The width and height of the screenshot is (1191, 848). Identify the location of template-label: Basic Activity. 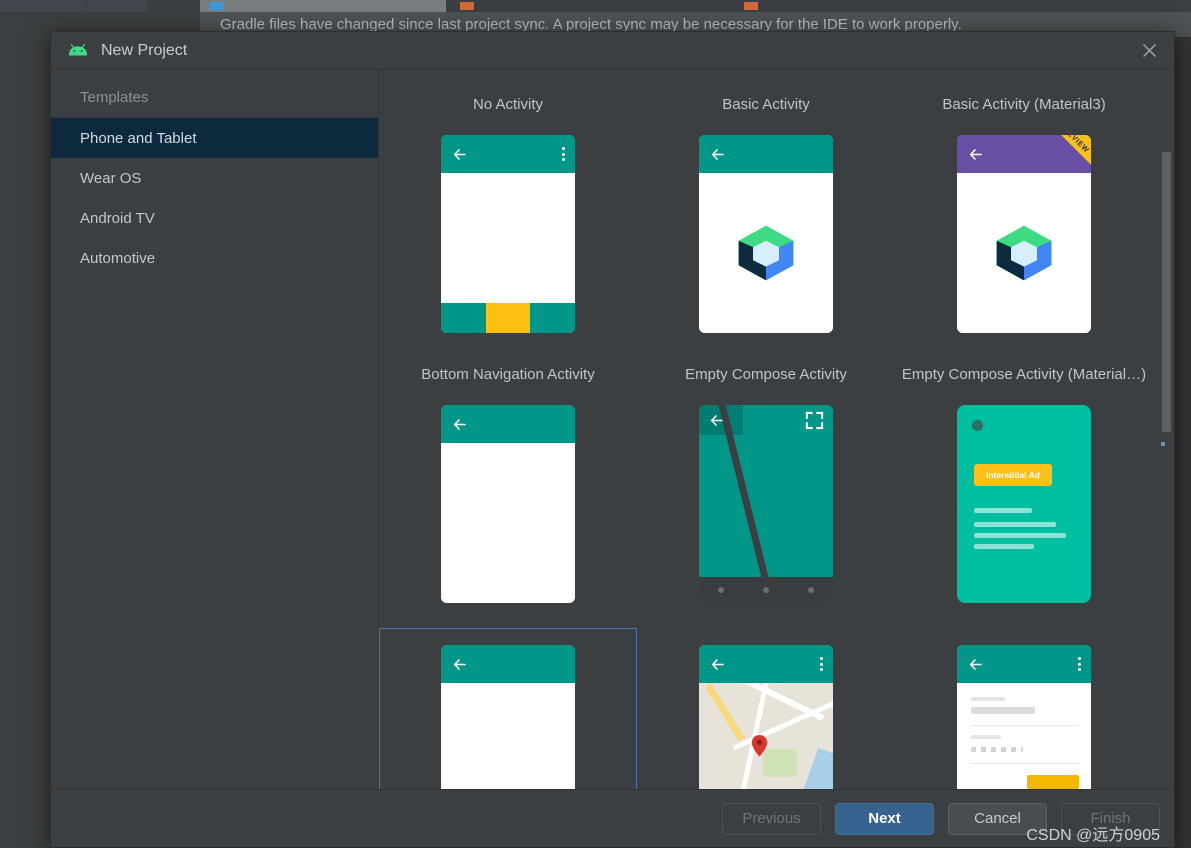
(766, 104).